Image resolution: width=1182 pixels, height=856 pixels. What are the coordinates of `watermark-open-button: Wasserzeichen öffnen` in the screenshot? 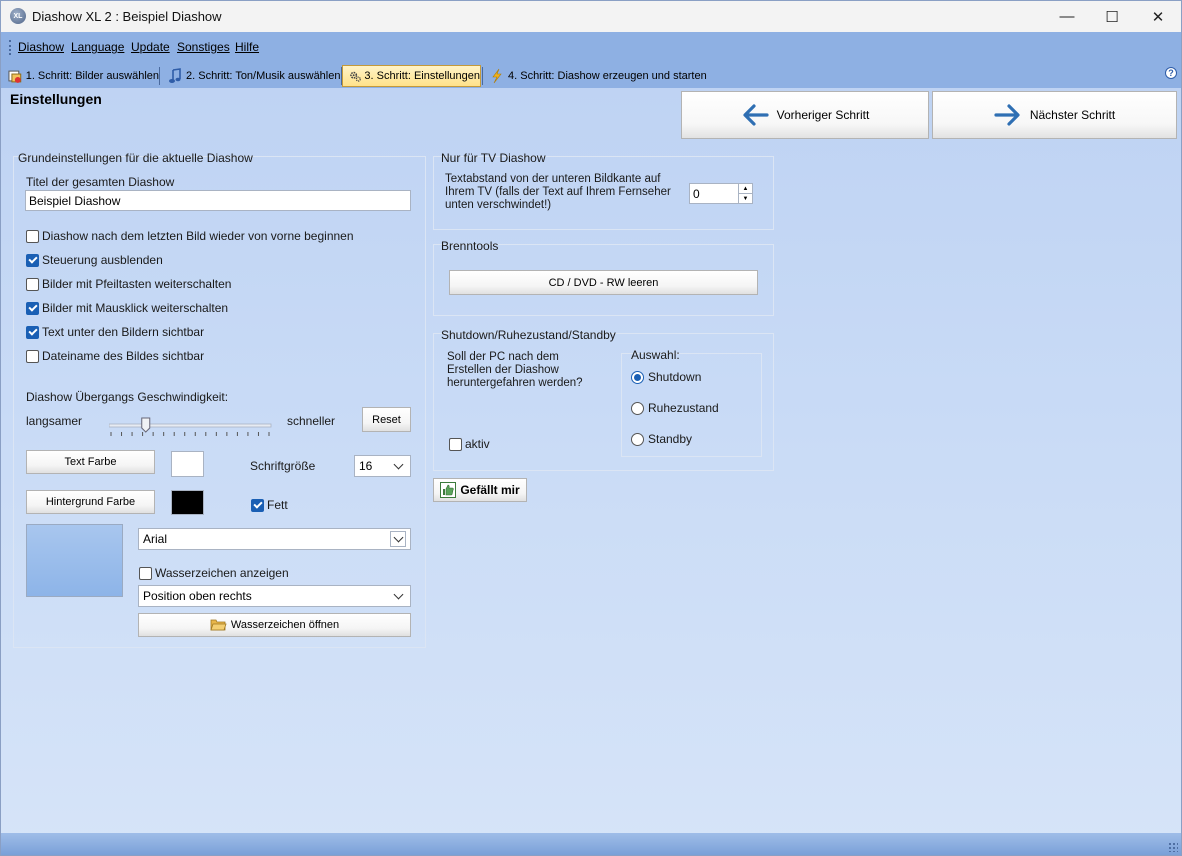 It's located at (274, 625).